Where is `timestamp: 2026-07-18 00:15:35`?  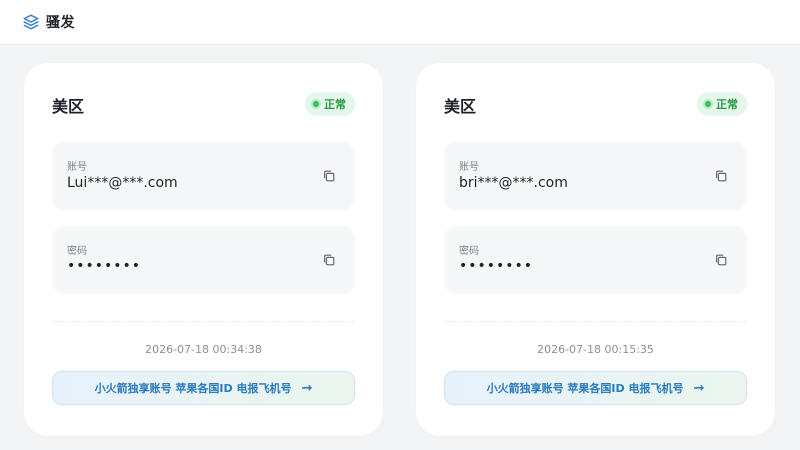 timestamp: 2026-07-18 00:15:35 is located at coordinates (595, 349).